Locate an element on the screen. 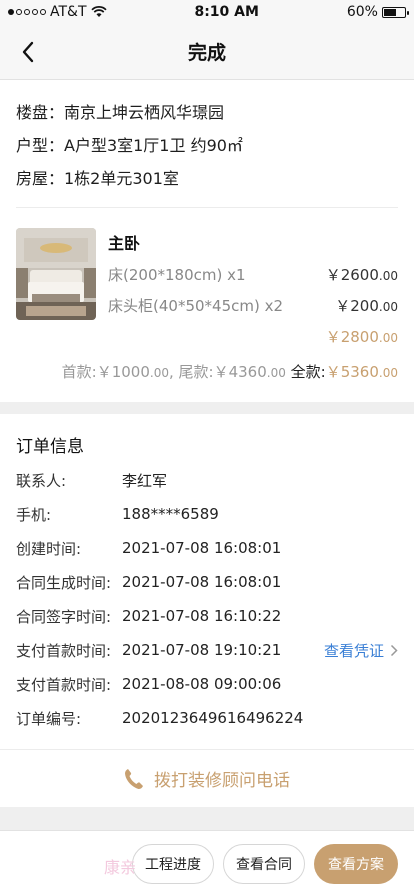  status-left: AT&T is located at coordinates (57, 12).